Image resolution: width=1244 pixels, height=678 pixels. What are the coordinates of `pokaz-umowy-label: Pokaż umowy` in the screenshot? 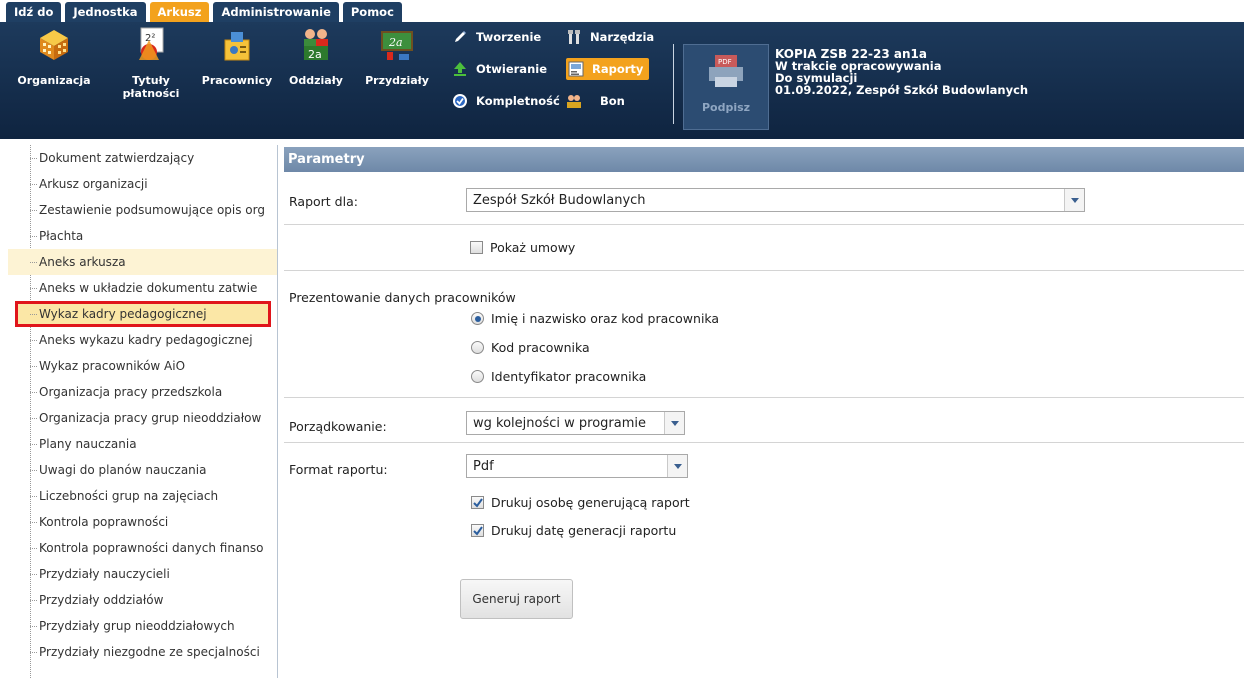 It's located at (533, 247).